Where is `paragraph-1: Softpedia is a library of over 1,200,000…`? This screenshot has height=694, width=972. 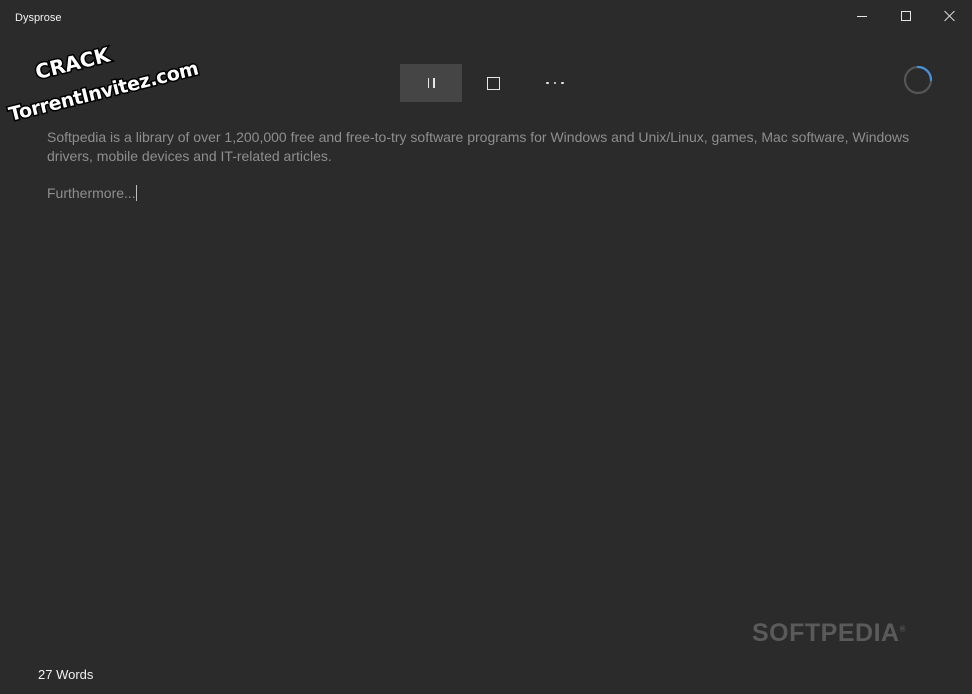 paragraph-1: Softpedia is a library of over 1,200,000… is located at coordinates (478, 146).